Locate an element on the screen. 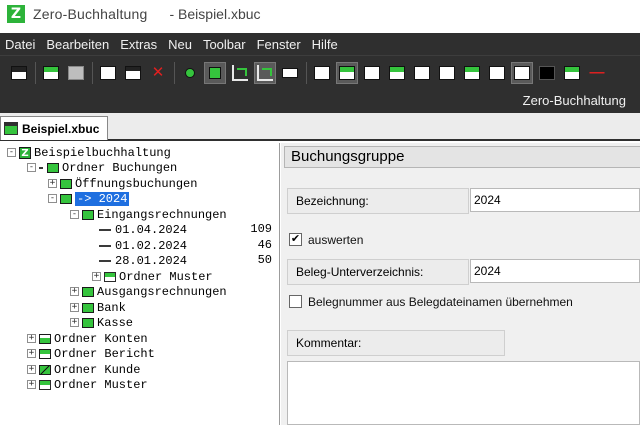 This screenshot has width=640, height=425. list-icon is located at coordinates (290, 72).